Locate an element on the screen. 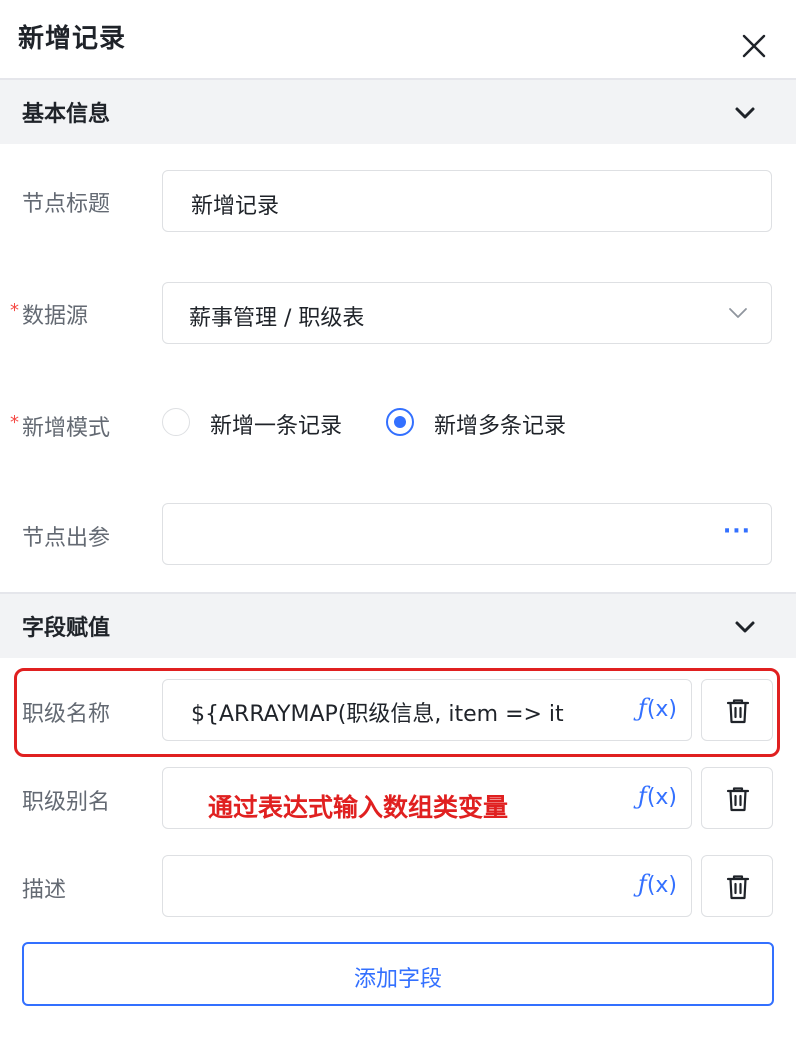 Image resolution: width=796 pixels, height=1044 pixels. data-source-value: 薪事管理 / 职级表 is located at coordinates (277, 318).